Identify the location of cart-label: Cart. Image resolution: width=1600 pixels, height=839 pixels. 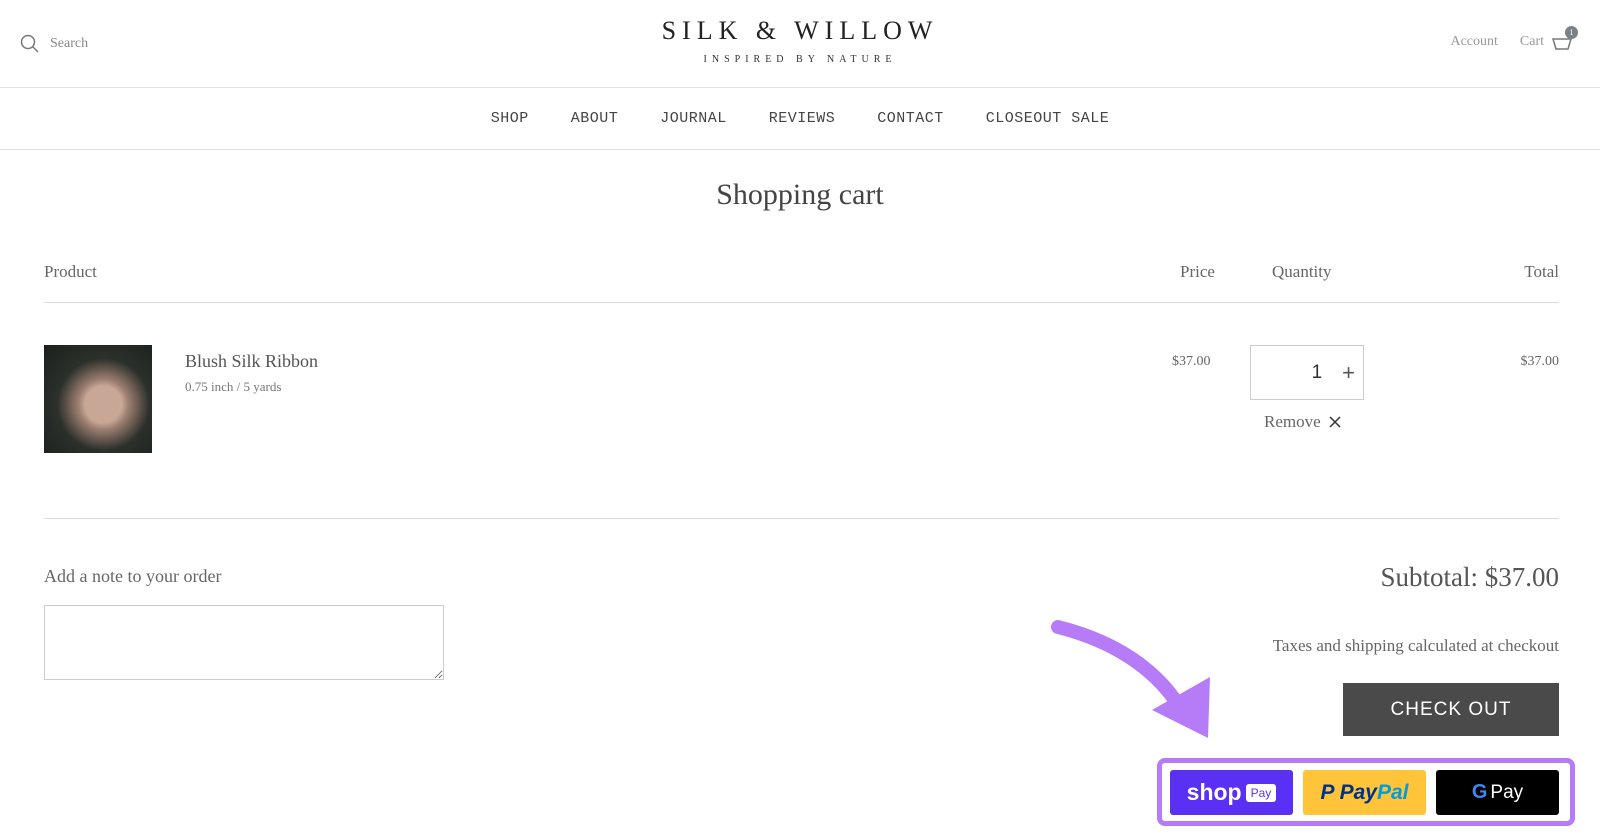
(1531, 41).